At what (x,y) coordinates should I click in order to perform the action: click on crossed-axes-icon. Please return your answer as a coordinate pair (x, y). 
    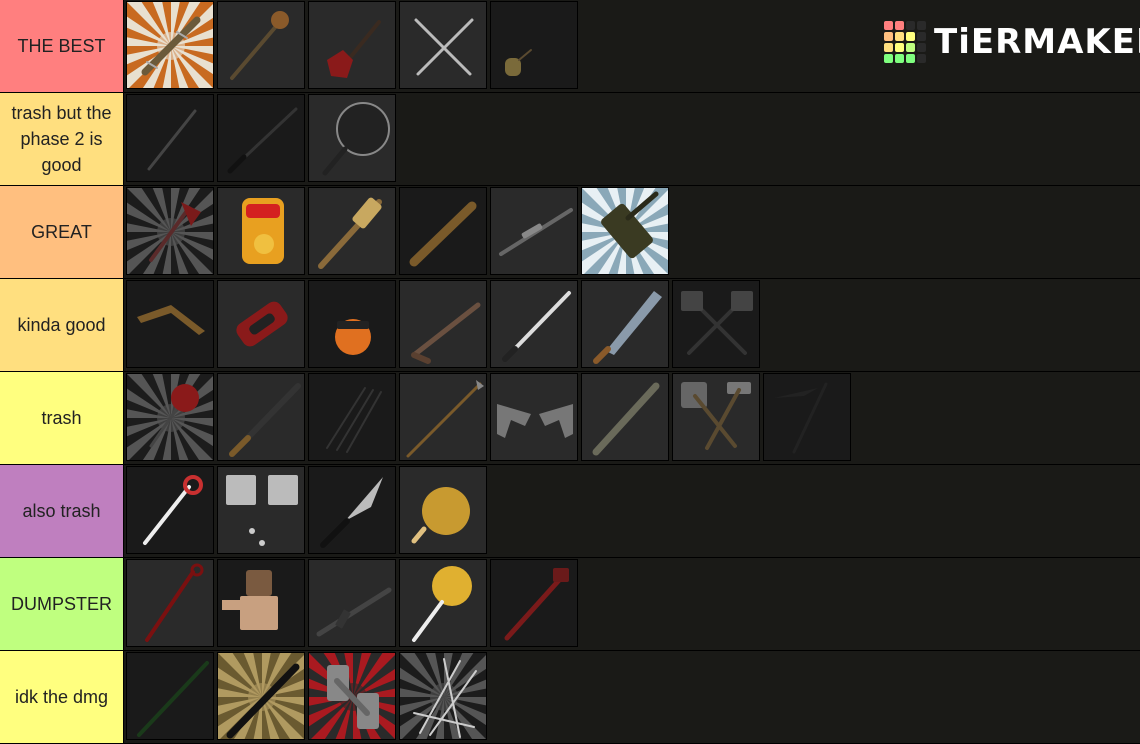
    Looking at the image, I should click on (716, 324).